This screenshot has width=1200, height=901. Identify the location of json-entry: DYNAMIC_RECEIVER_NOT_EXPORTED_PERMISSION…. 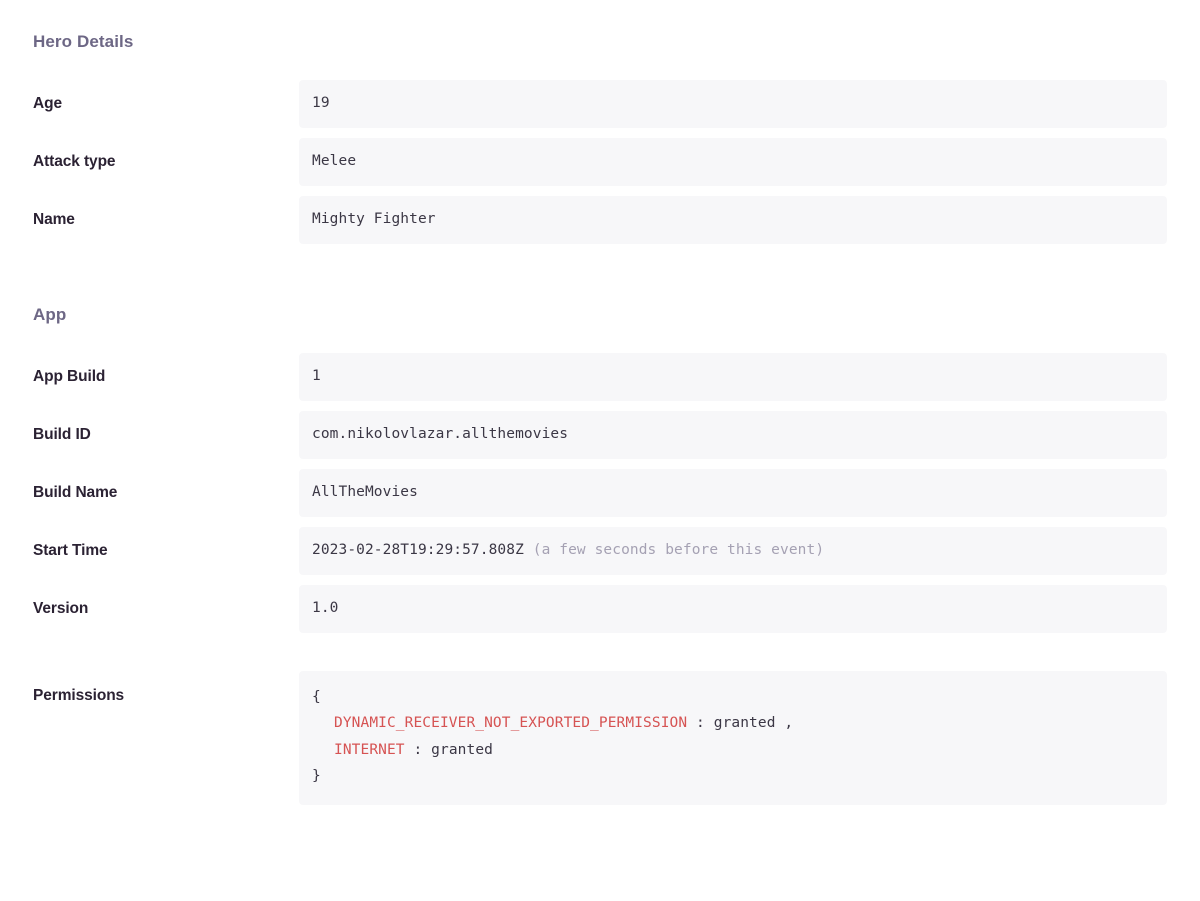
(733, 723).